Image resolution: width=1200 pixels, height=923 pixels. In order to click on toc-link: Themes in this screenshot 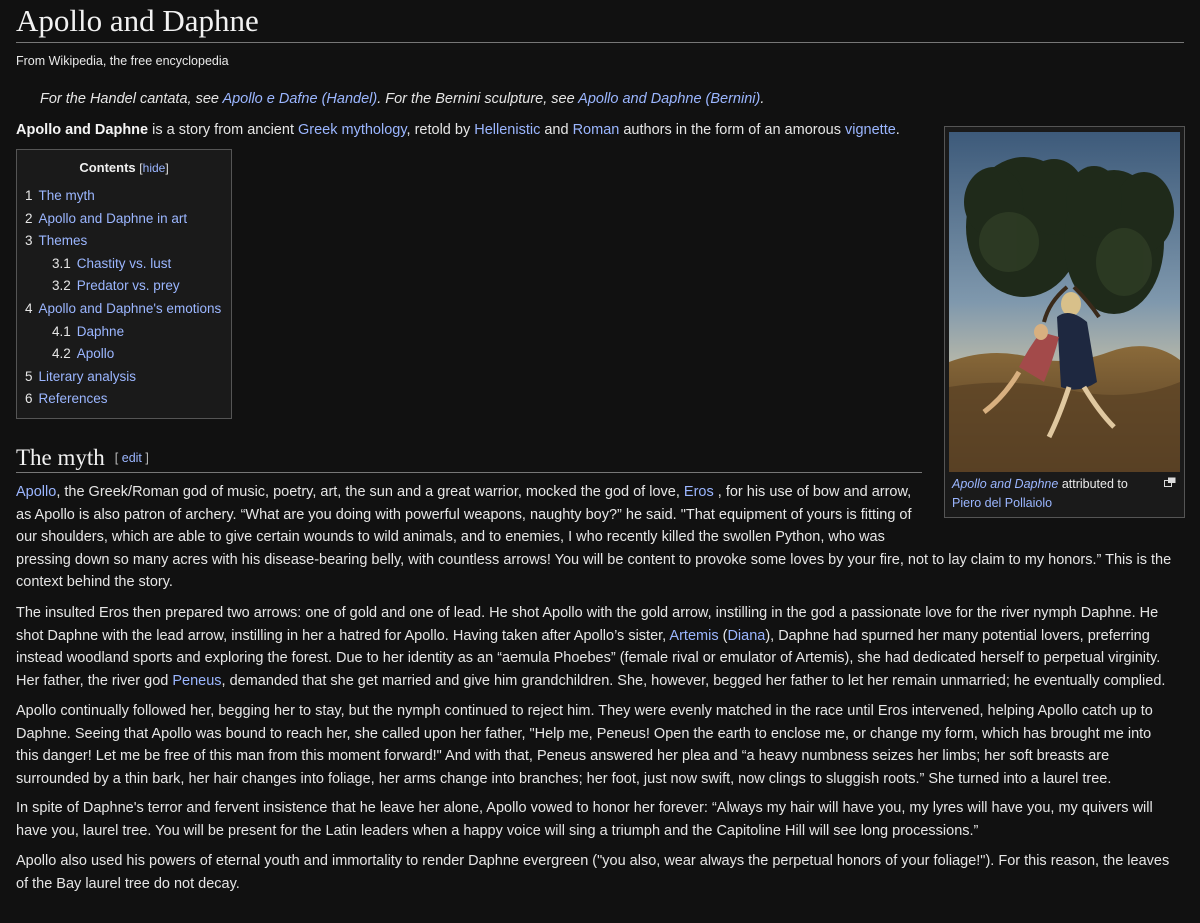, I will do `click(63, 240)`.